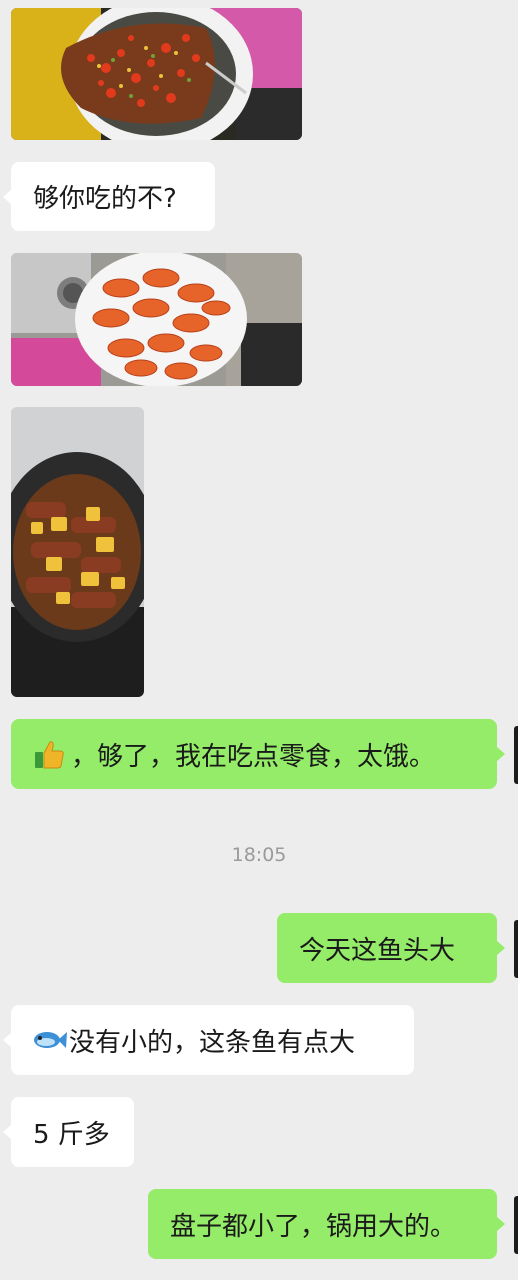 The width and height of the screenshot is (518, 1280). What do you see at coordinates (377, 950) in the screenshot?
I see `message-text: 今天这鱼头大` at bounding box center [377, 950].